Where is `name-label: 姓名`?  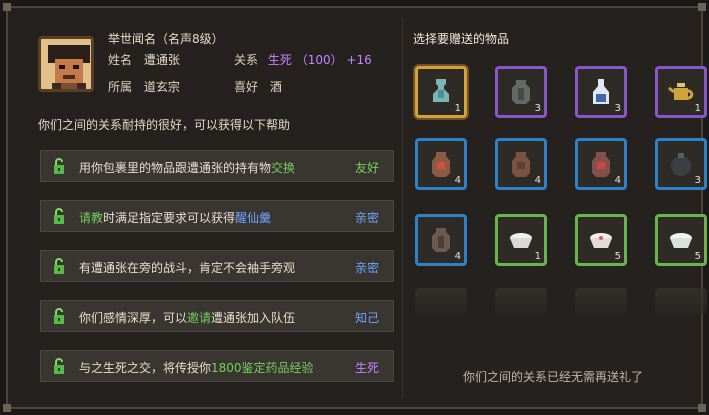
name-label: 姓名 is located at coordinates (120, 60).